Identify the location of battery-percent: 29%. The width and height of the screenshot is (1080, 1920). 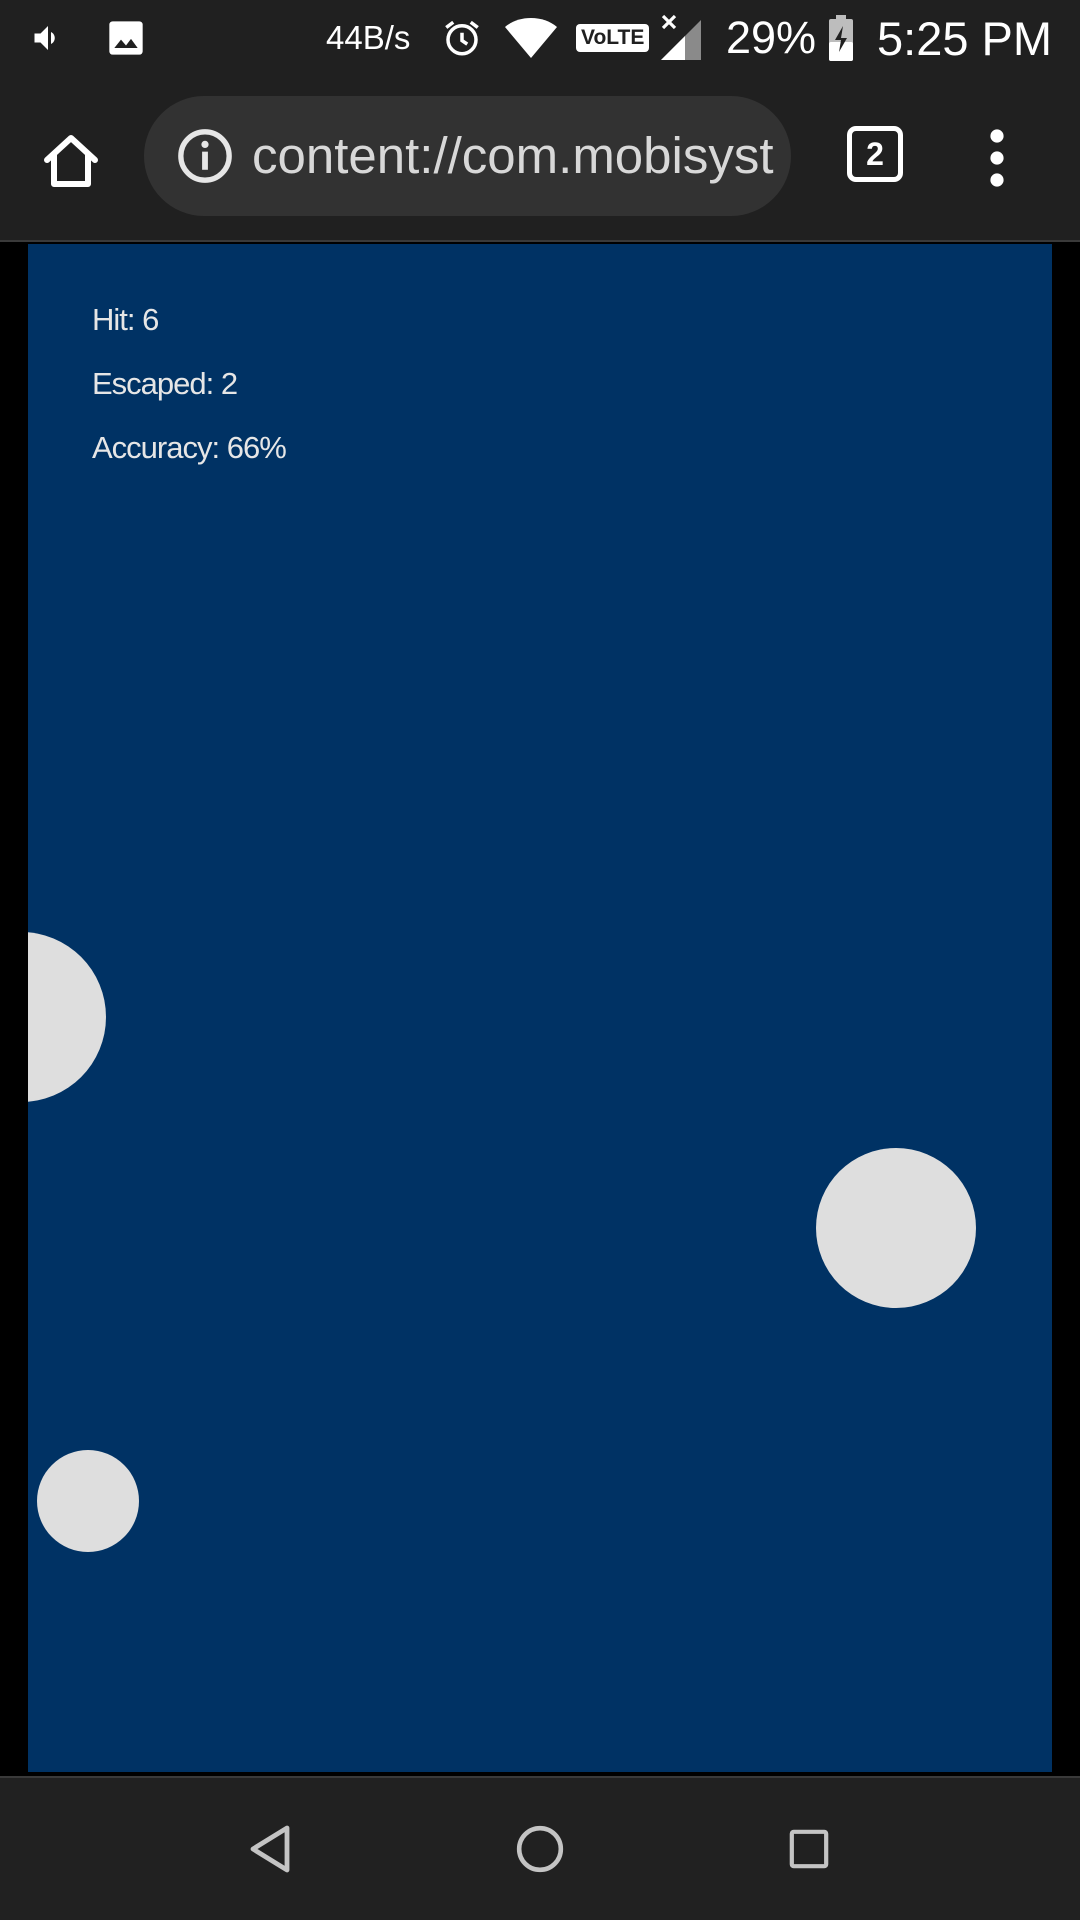
(771, 37).